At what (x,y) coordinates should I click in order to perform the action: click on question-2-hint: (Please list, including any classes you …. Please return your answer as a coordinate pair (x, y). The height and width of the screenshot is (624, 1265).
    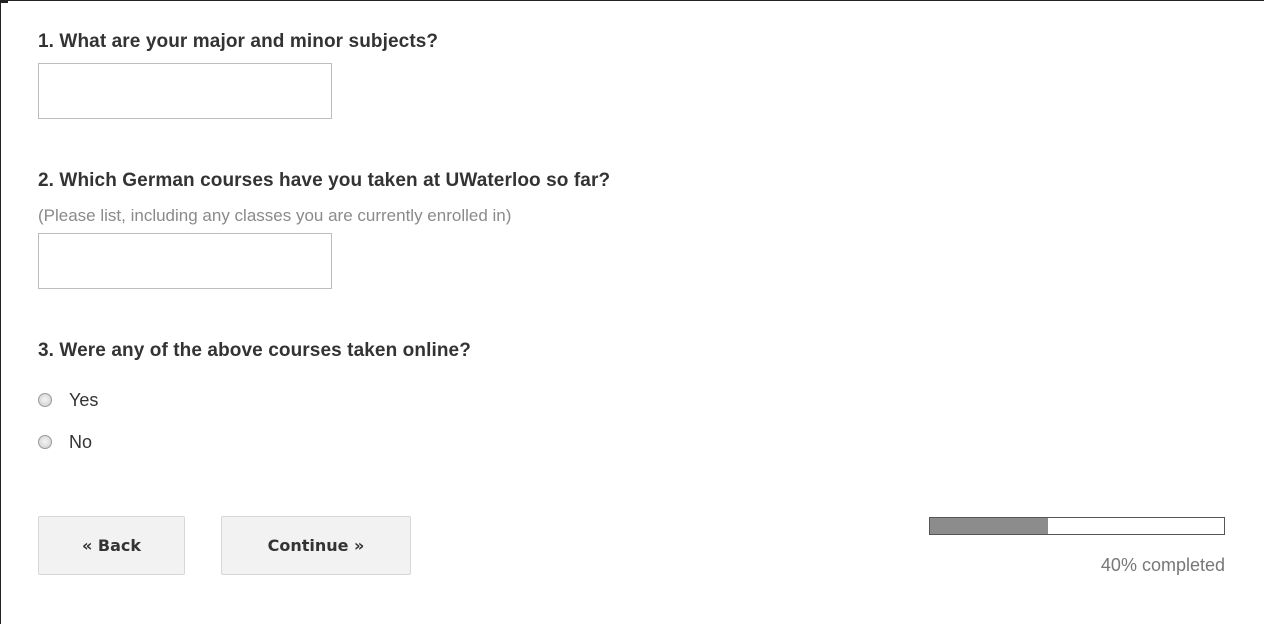
    Looking at the image, I should click on (275, 215).